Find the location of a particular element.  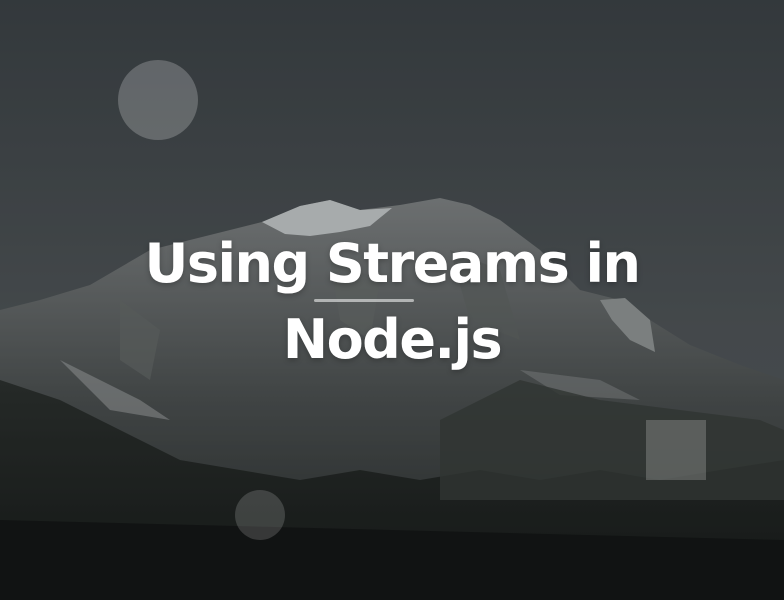

decorative-circle-small is located at coordinates (260, 515).